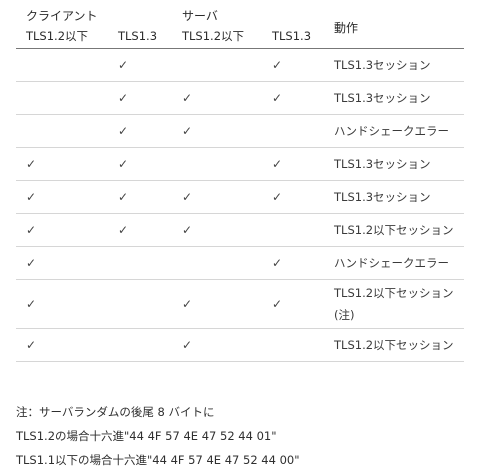 Image resolution: width=477 pixels, height=475 pixels. I want to click on action-note: (注), so click(344, 315).